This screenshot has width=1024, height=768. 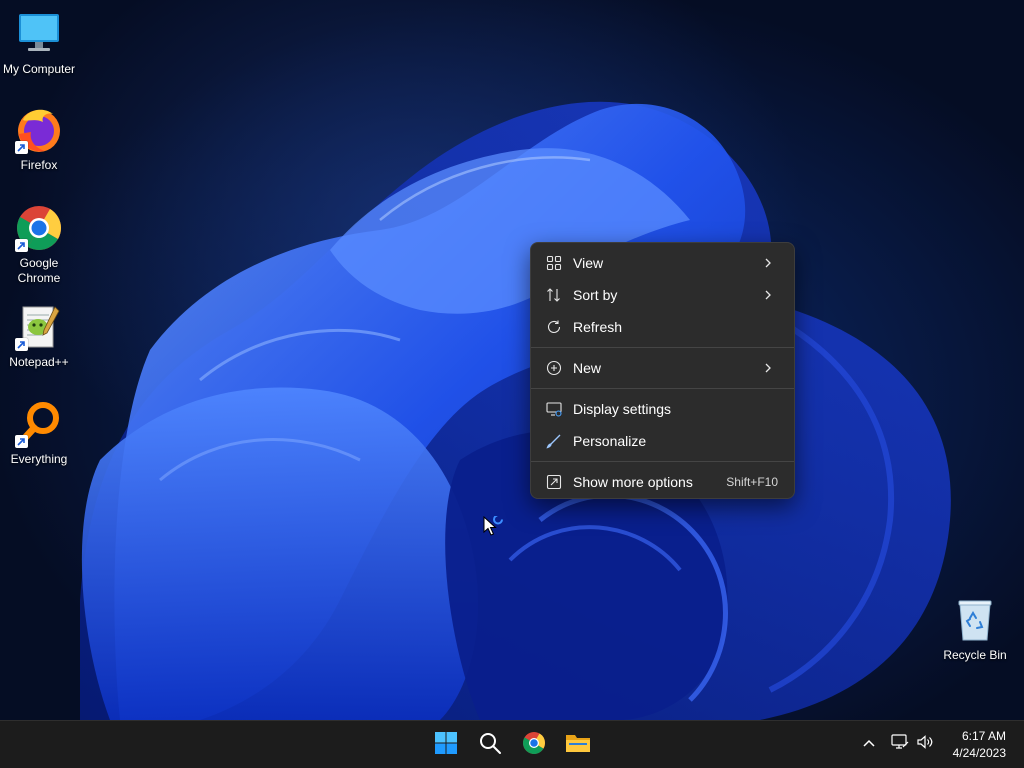 What do you see at coordinates (979, 753) in the screenshot?
I see `clock-date: 4/24/2023` at bounding box center [979, 753].